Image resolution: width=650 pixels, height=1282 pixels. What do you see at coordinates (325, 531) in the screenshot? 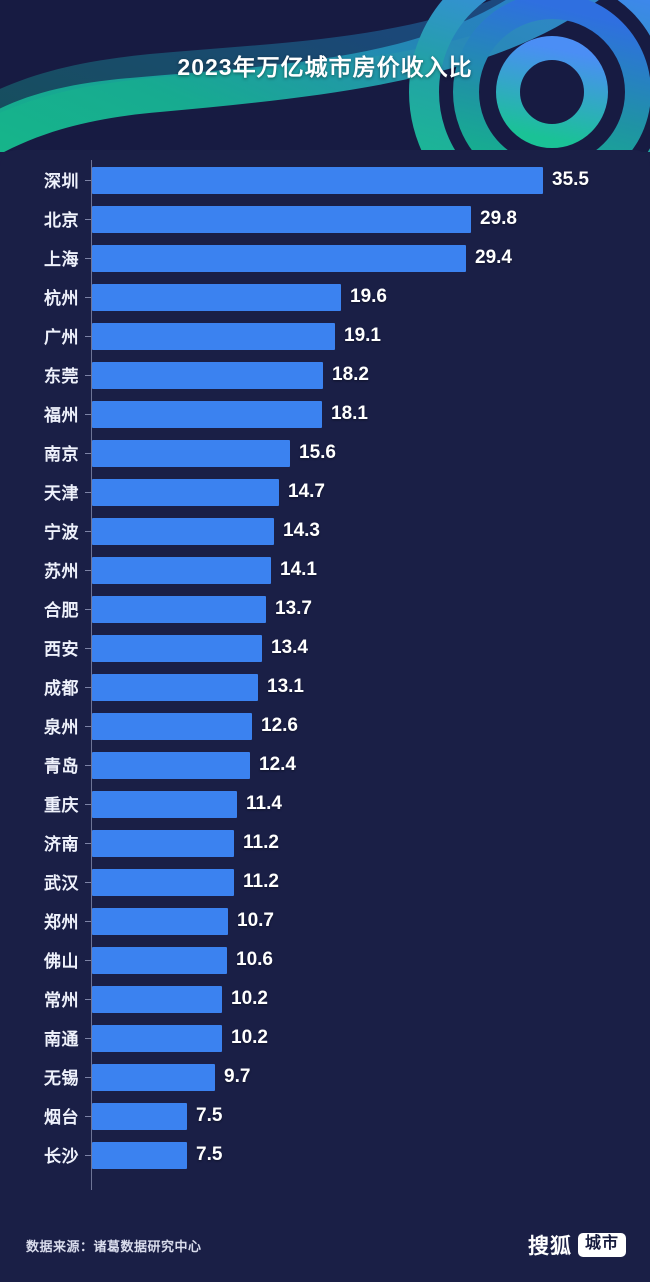
I see `chart-row: 宁波 14.3` at bounding box center [325, 531].